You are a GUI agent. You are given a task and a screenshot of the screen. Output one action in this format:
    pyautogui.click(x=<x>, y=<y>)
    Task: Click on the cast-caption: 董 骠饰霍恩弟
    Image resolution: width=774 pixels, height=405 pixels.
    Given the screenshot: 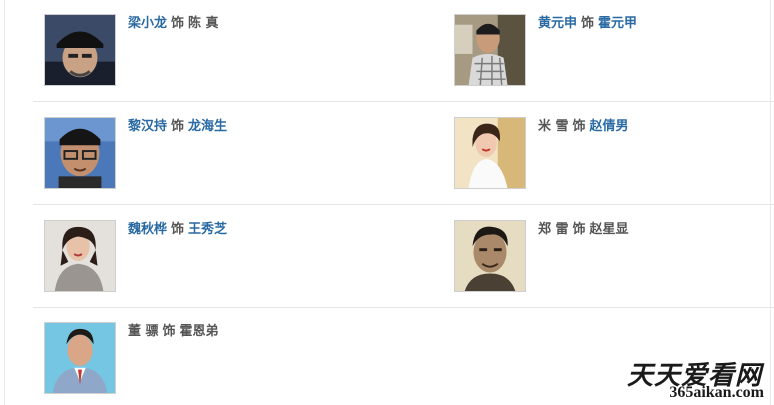 What is the action you would take?
    pyautogui.click(x=173, y=332)
    